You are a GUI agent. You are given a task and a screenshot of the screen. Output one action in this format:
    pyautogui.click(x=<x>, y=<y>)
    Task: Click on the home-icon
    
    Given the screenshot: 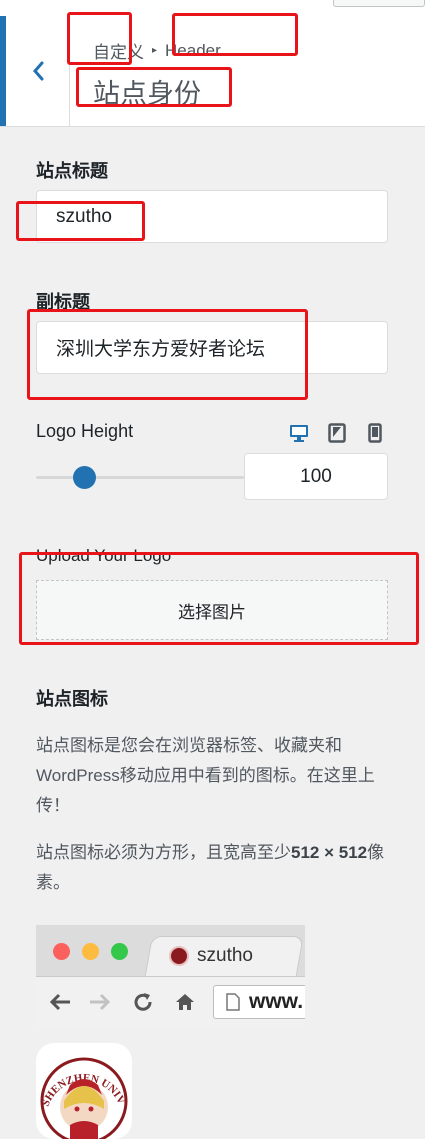 What is the action you would take?
    pyautogui.click(x=185, y=1002)
    